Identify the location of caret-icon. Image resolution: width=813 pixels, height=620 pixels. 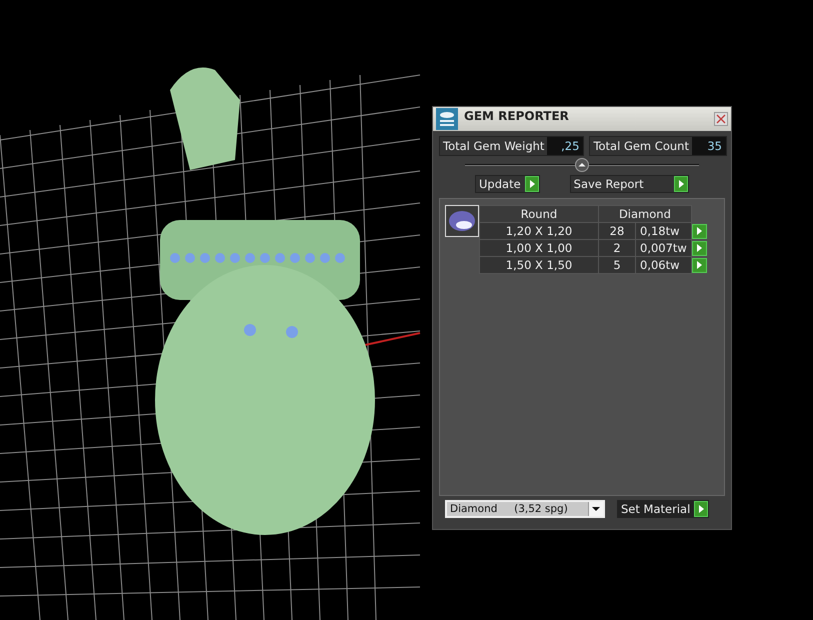
(595, 509).